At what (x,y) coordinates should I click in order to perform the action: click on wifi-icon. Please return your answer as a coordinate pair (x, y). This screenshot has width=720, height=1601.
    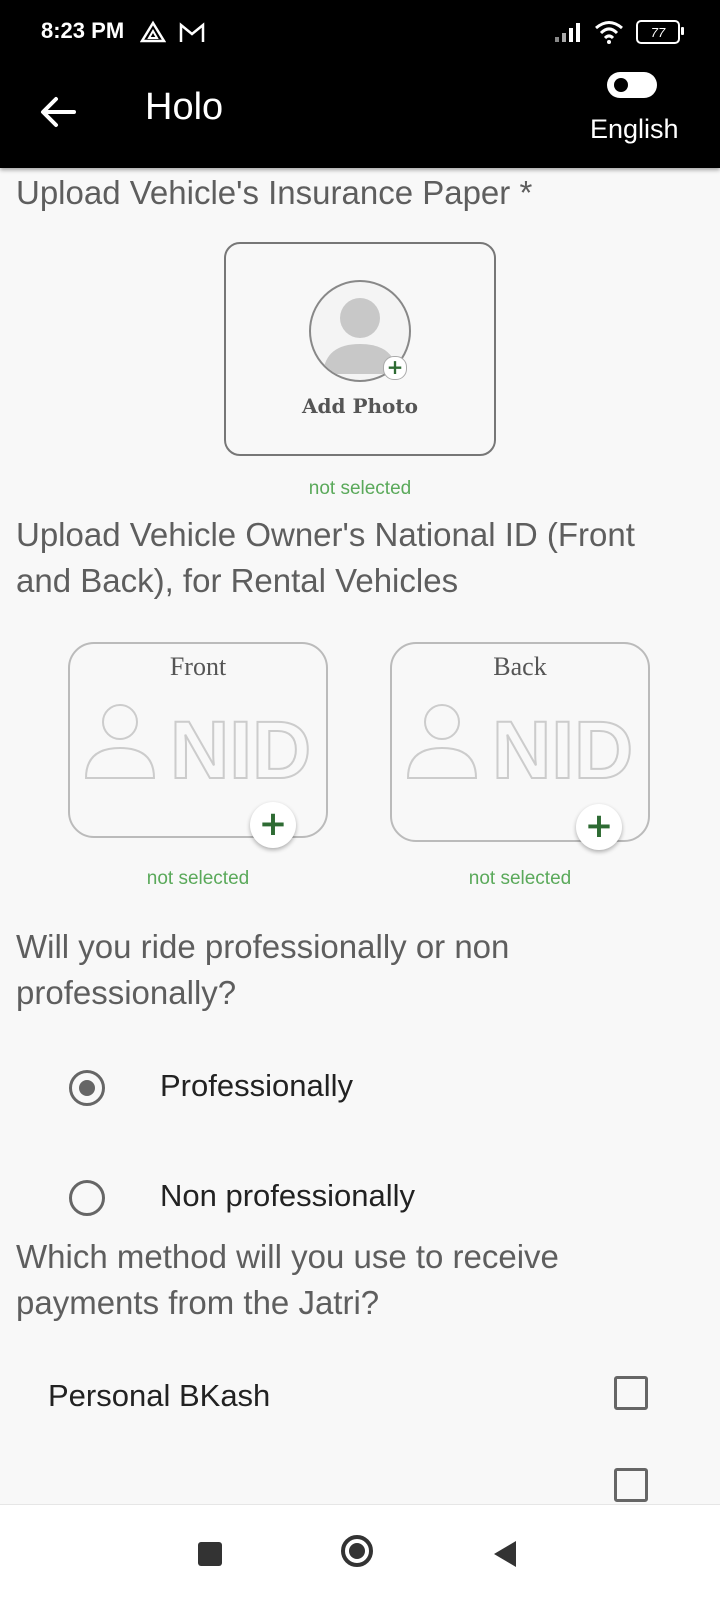
    Looking at the image, I should click on (609, 32).